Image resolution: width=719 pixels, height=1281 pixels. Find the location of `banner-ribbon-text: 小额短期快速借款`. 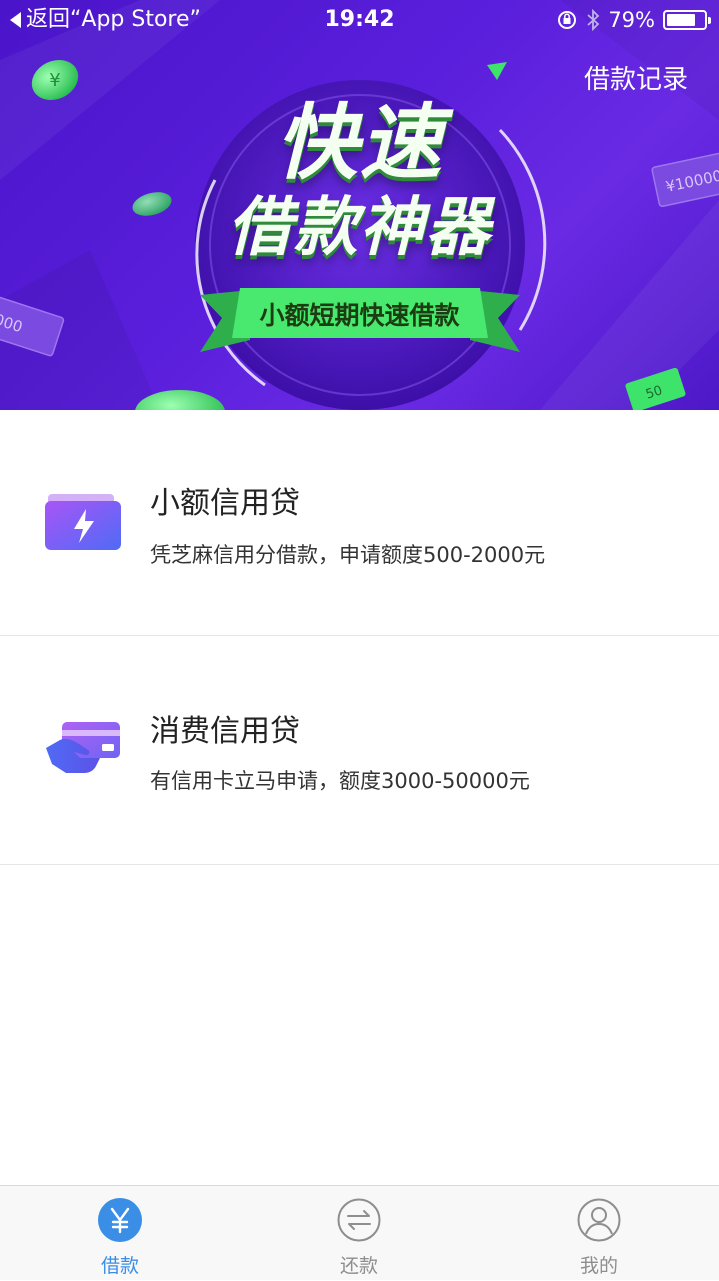

banner-ribbon-text: 小额短期快速借款 is located at coordinates (359, 315).